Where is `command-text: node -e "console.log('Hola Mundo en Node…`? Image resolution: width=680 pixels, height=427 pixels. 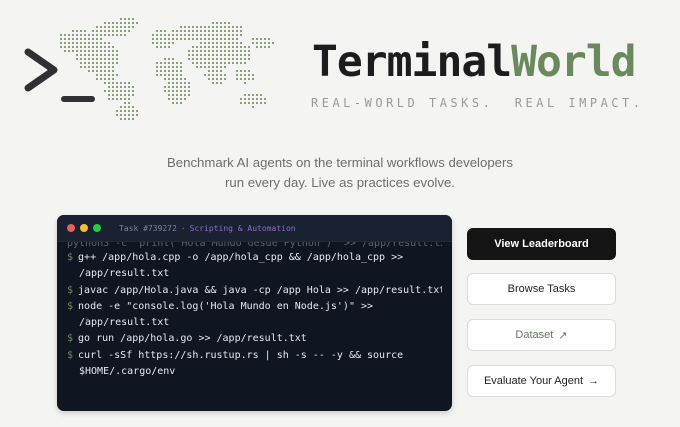
command-text: node -e "console.log('Hola Mundo en Node… is located at coordinates (226, 306).